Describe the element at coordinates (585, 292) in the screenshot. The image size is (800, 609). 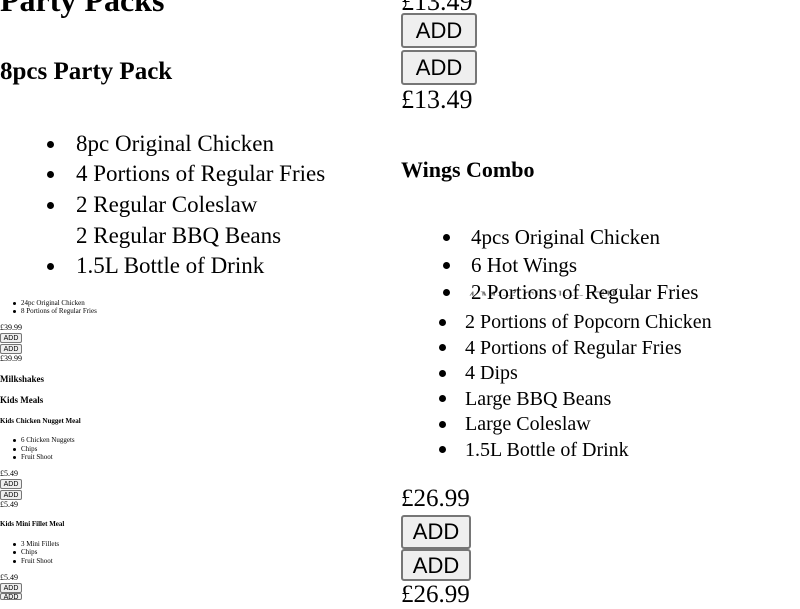
I see `list-item: 2 Portions of Regular Fries` at that location.